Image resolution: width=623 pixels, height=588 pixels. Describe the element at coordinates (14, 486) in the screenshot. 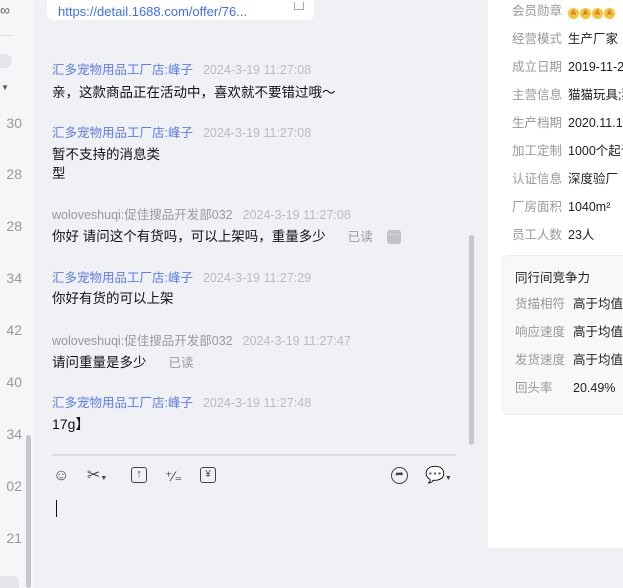

I see `list-time: 02` at that location.